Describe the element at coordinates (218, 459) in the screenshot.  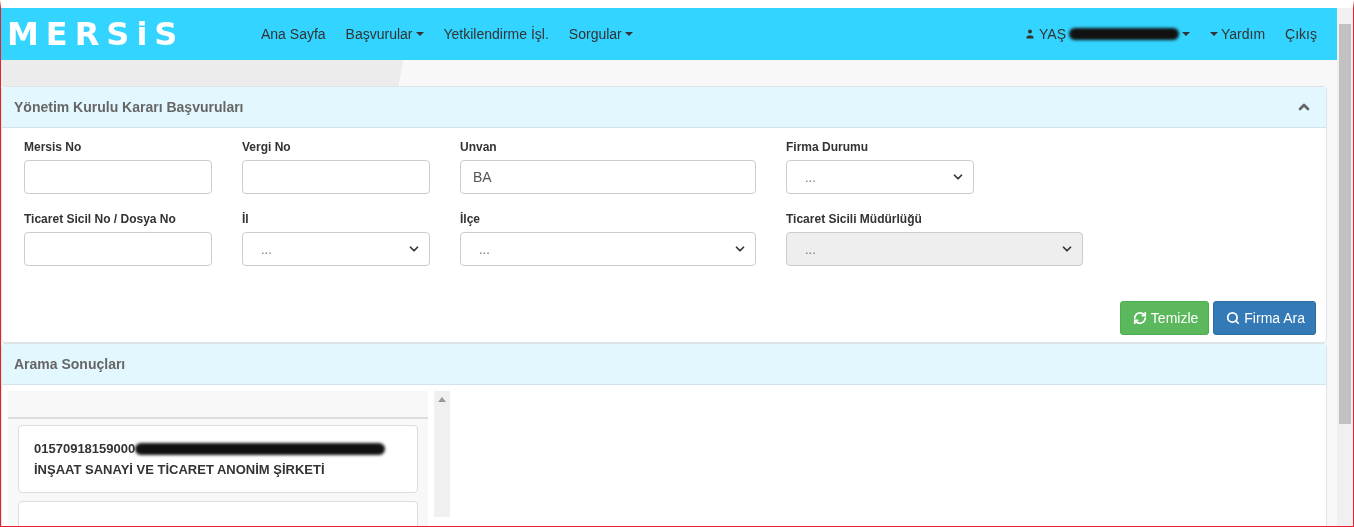
I see `result-card: 01570918159000 İNŞAAT SANAYİ VE TİCARET ANONİM ŞİRKETİ` at that location.